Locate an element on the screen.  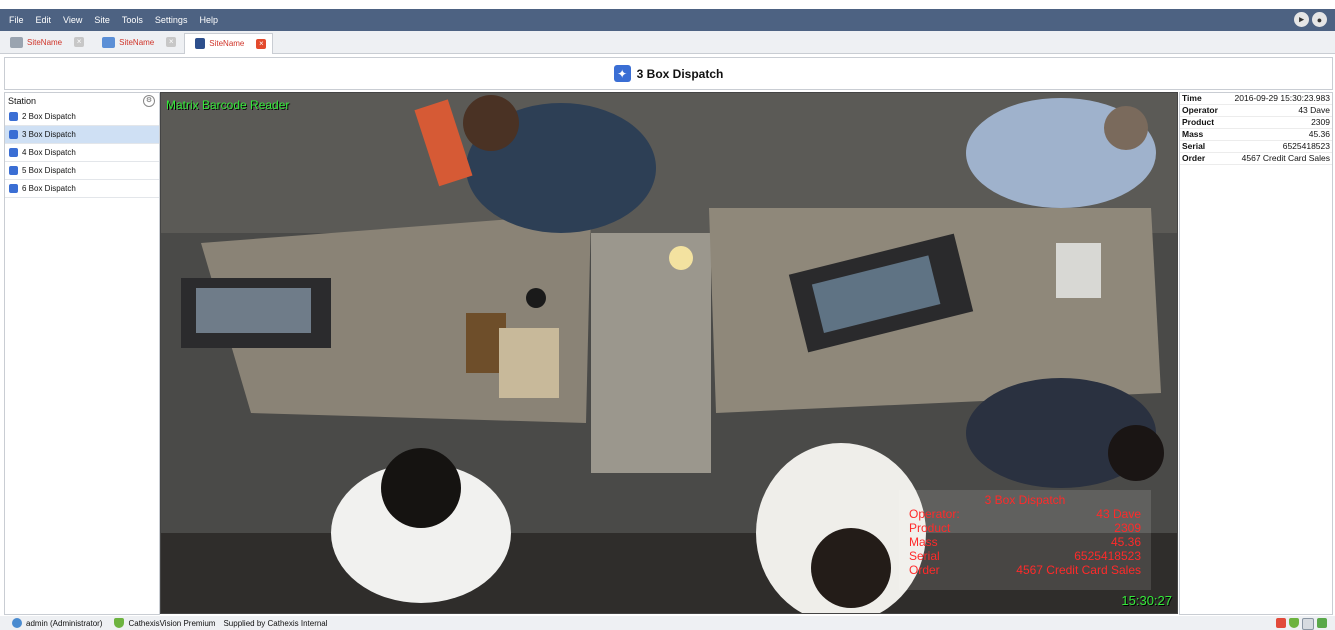
status-user: admin (Administrator) is located at coordinates (51, 623).